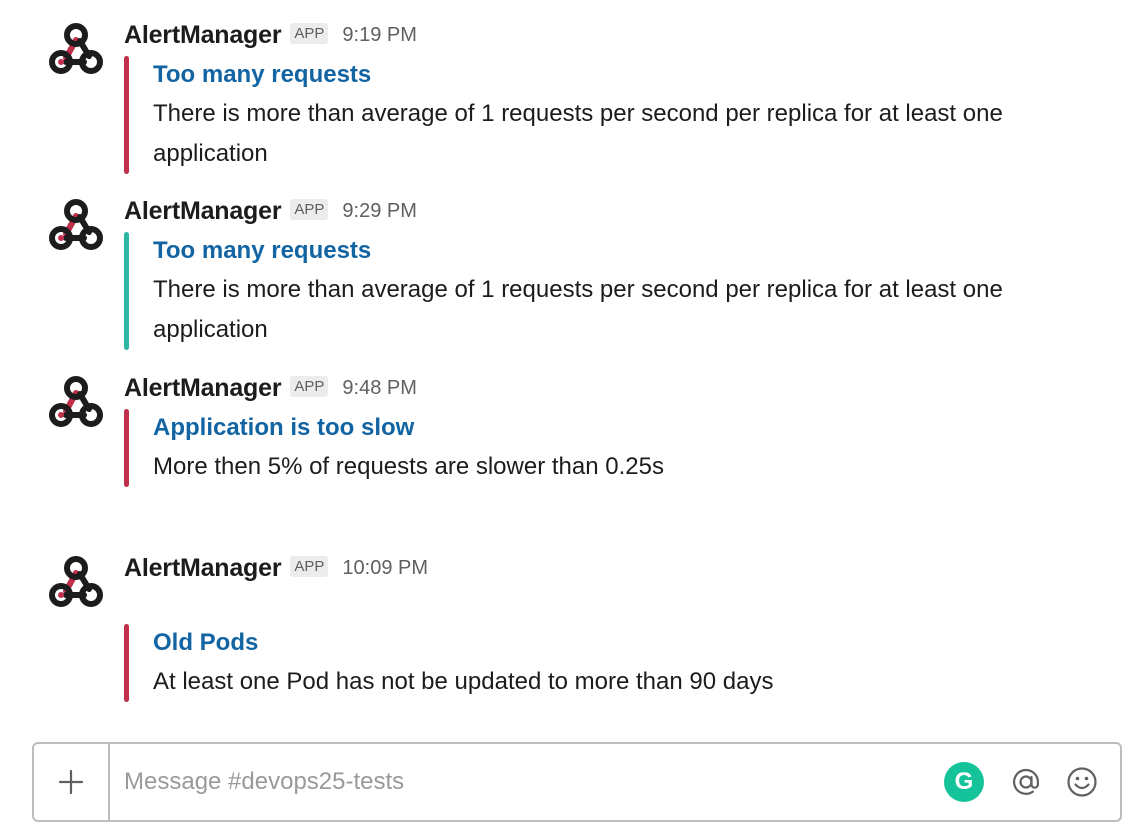 This screenshot has width=1128, height=833. I want to click on timestamp: 9:19 PM, so click(379, 35).